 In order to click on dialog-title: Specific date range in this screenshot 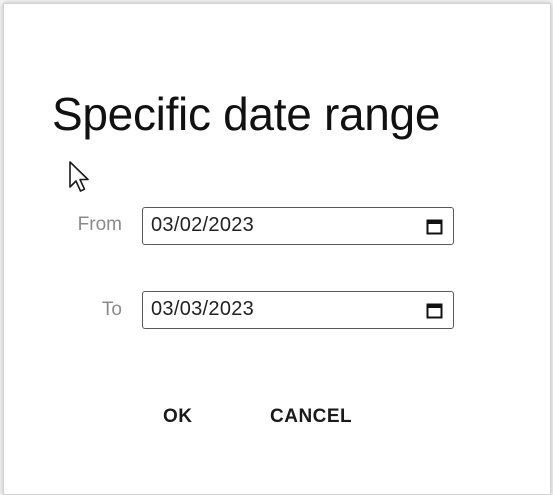, I will do `click(246, 114)`.